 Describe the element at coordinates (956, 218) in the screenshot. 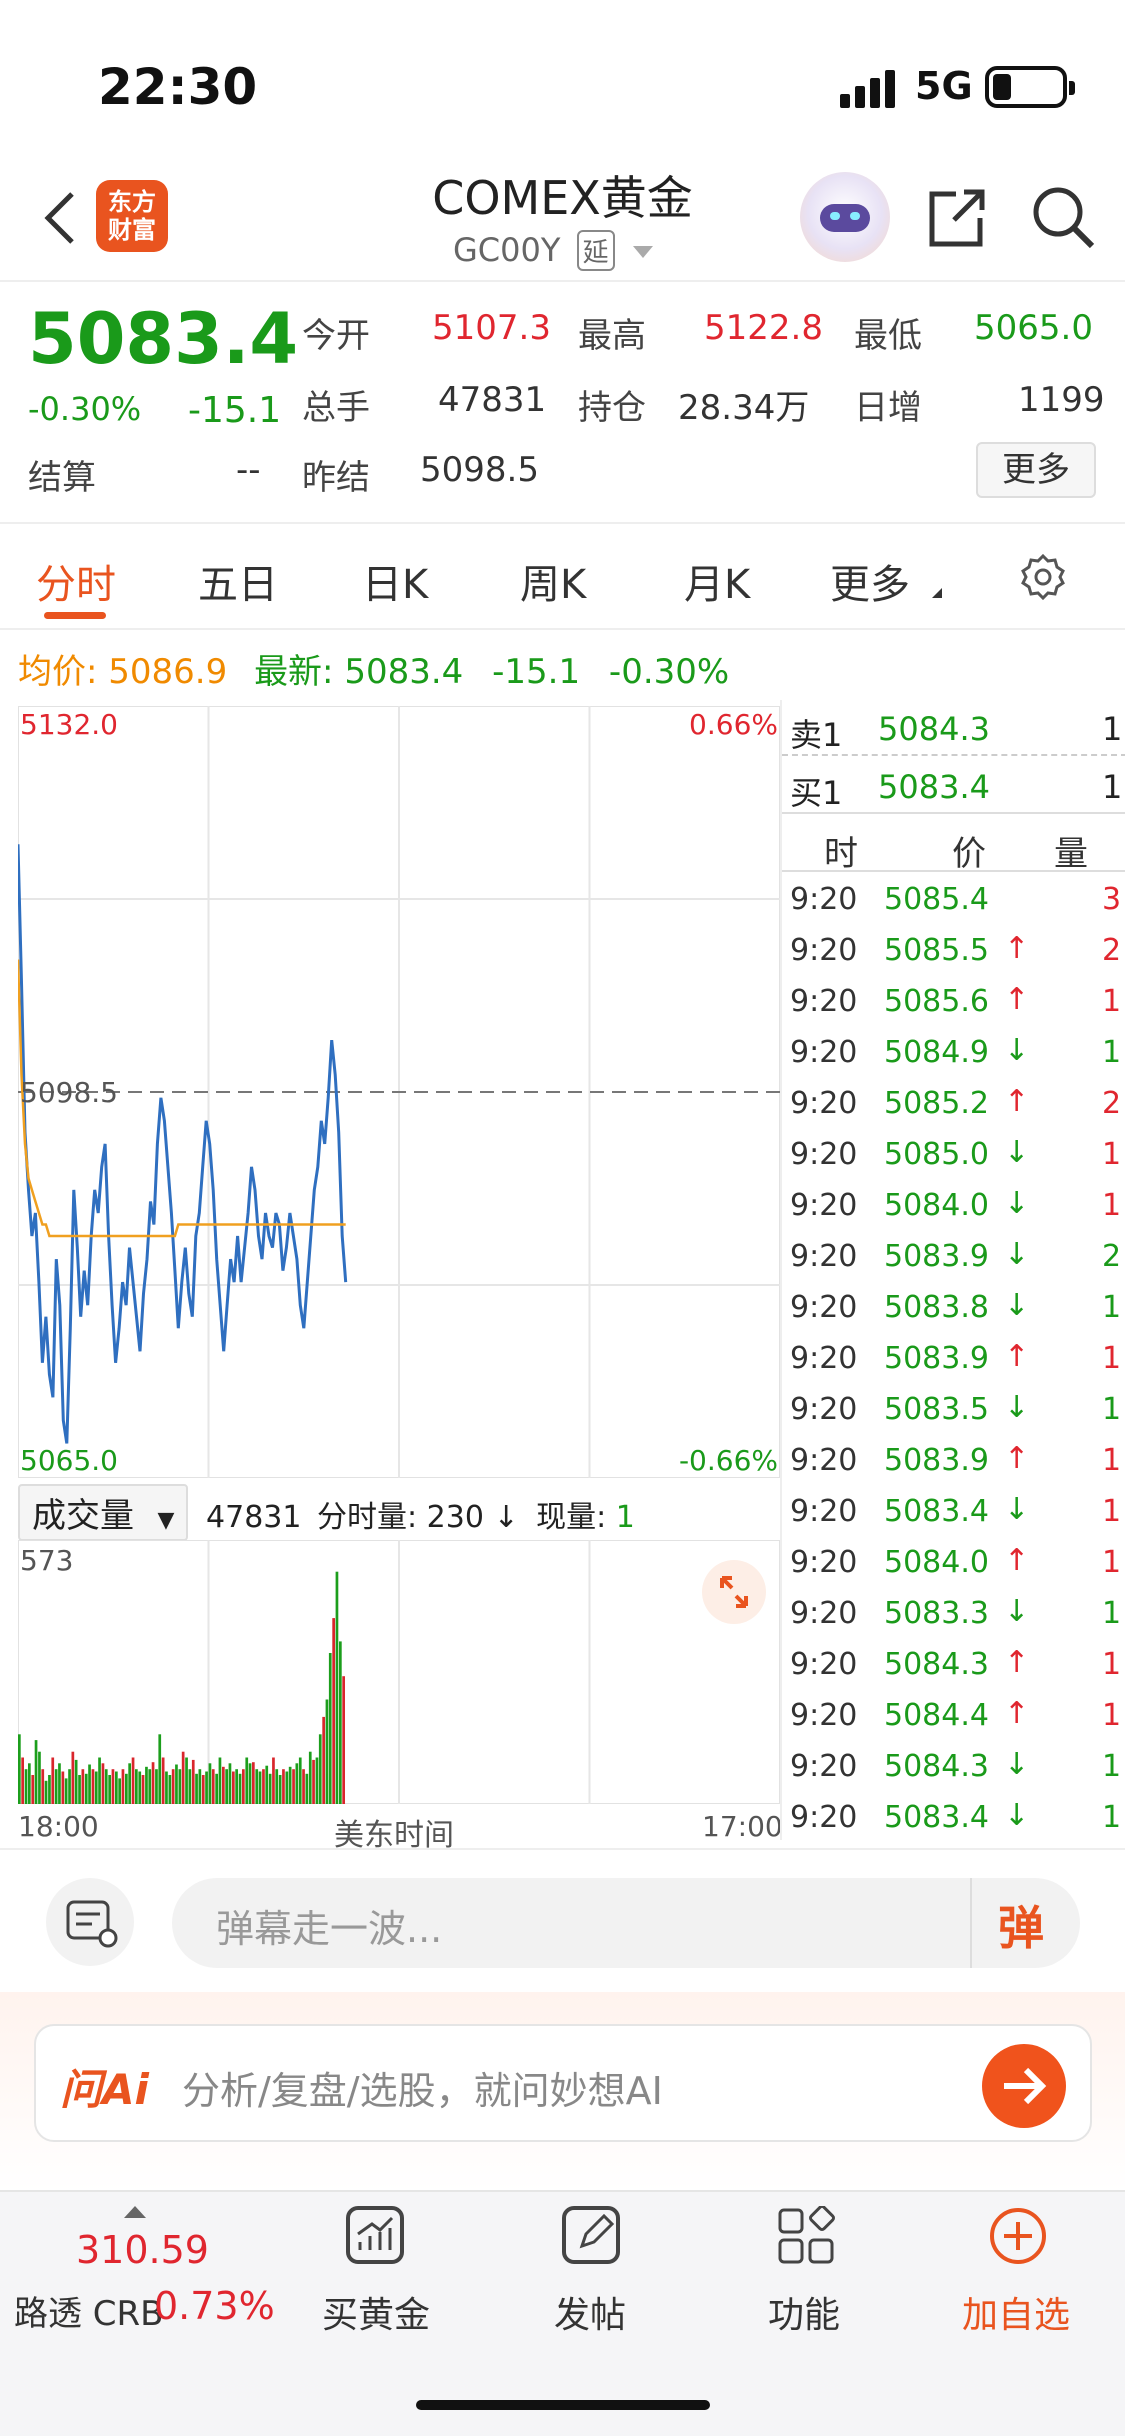

I see `share-icon` at that location.